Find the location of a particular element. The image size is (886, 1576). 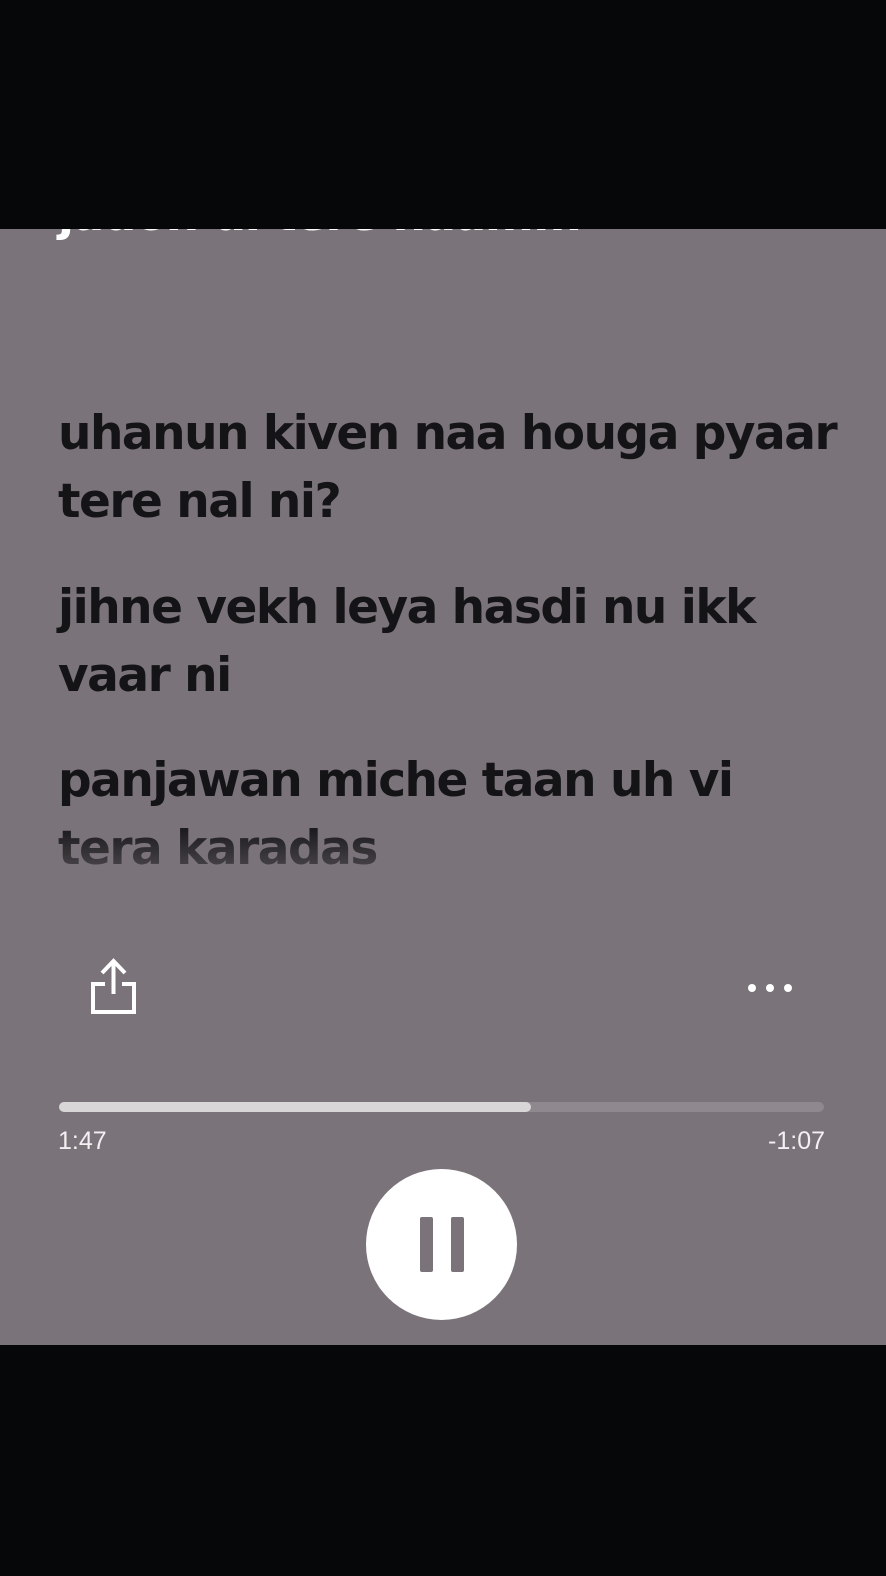

playback-progress-bar is located at coordinates (441, 1107).